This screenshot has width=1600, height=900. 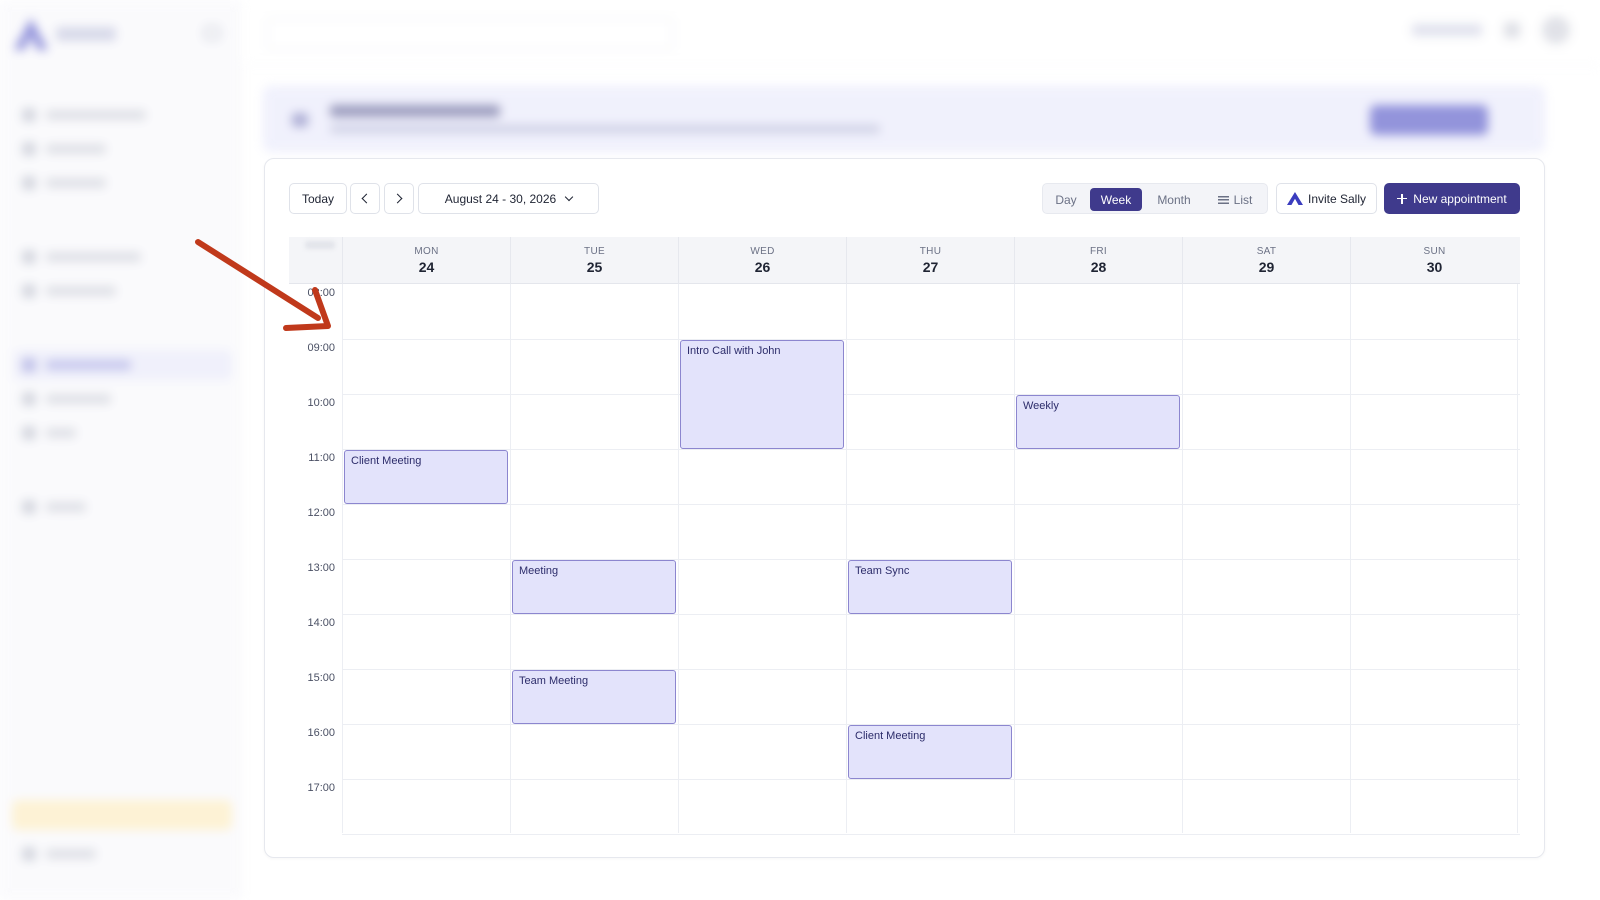 I want to click on view-month-tab: Month, so click(x=1174, y=199).